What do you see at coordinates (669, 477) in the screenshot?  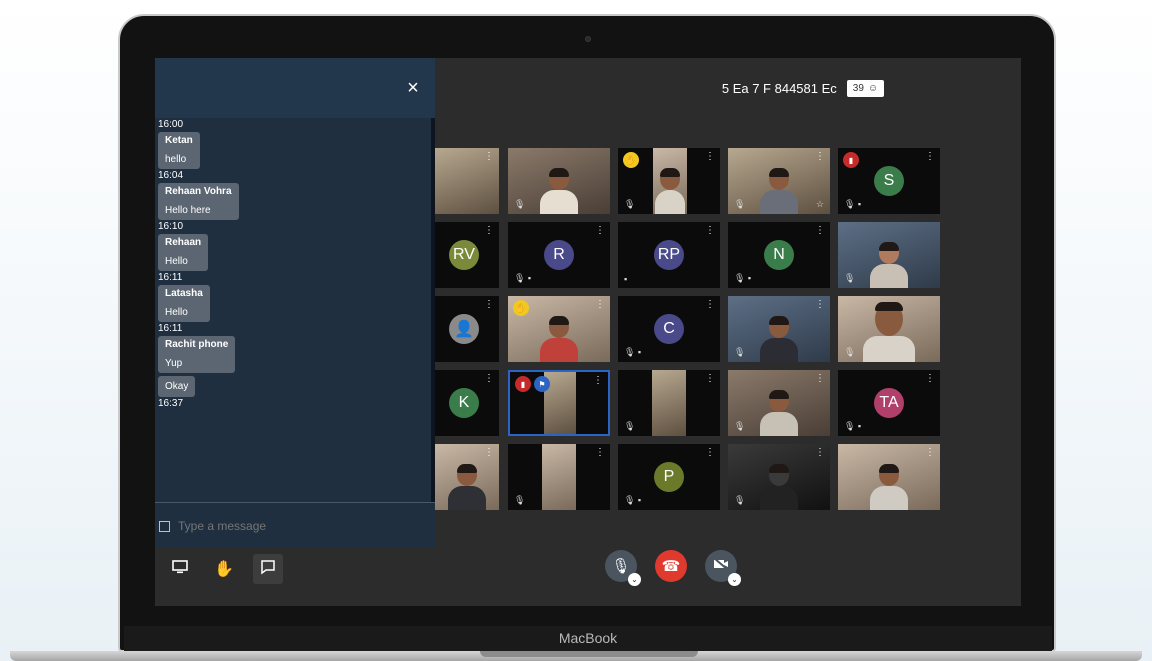 I see `video-tile: P ⋮ 🎙 ▪` at bounding box center [669, 477].